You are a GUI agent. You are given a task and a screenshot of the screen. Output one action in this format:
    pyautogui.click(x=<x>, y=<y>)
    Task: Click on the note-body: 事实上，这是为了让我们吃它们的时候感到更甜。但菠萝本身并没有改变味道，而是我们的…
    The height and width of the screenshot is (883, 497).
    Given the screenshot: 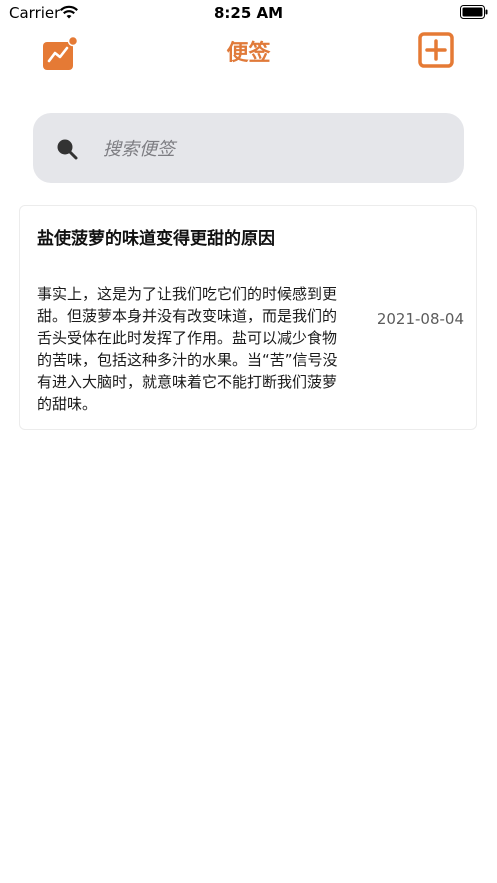 What is the action you would take?
    pyautogui.click(x=187, y=349)
    